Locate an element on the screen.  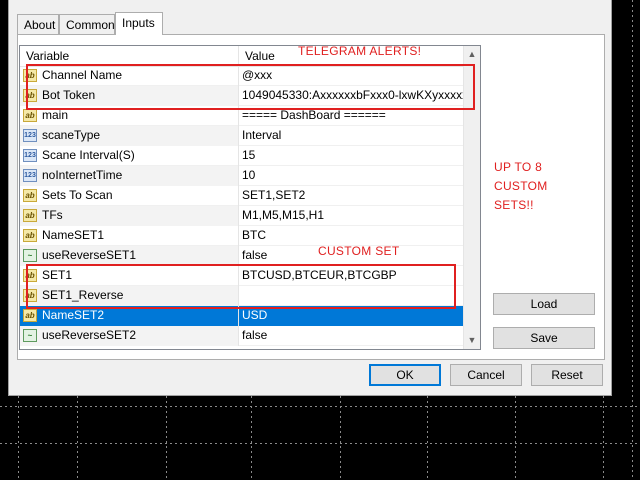
table-row: ~ useReverseSET2 false is located at coordinates (242, 336).